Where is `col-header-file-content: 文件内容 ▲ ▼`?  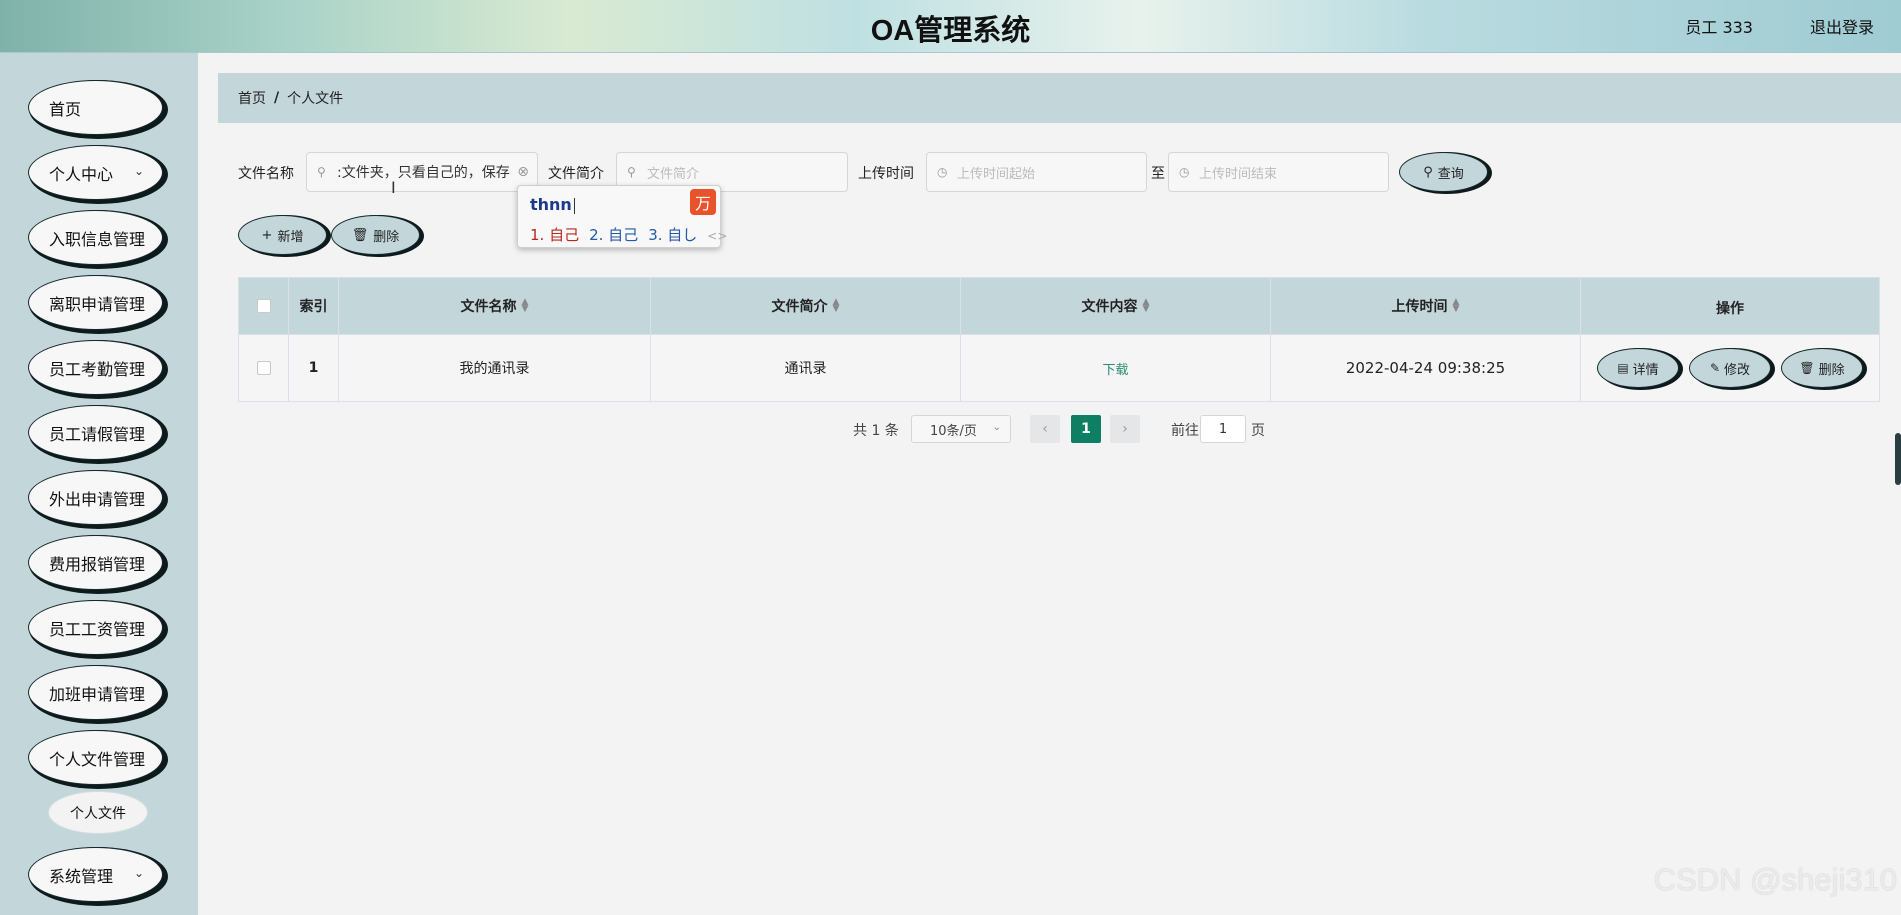 col-header-file-content: 文件内容 ▲ ▼ is located at coordinates (1116, 306).